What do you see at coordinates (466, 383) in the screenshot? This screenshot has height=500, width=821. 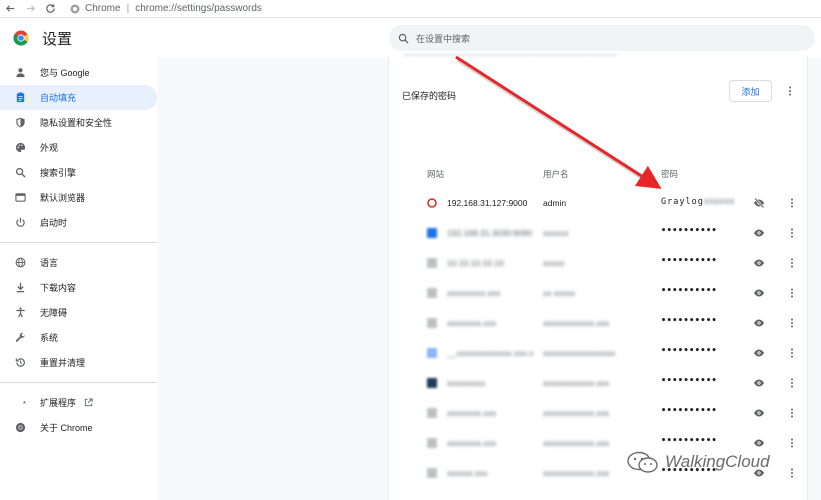 I see `row-site: xxxxxxxxx` at bounding box center [466, 383].